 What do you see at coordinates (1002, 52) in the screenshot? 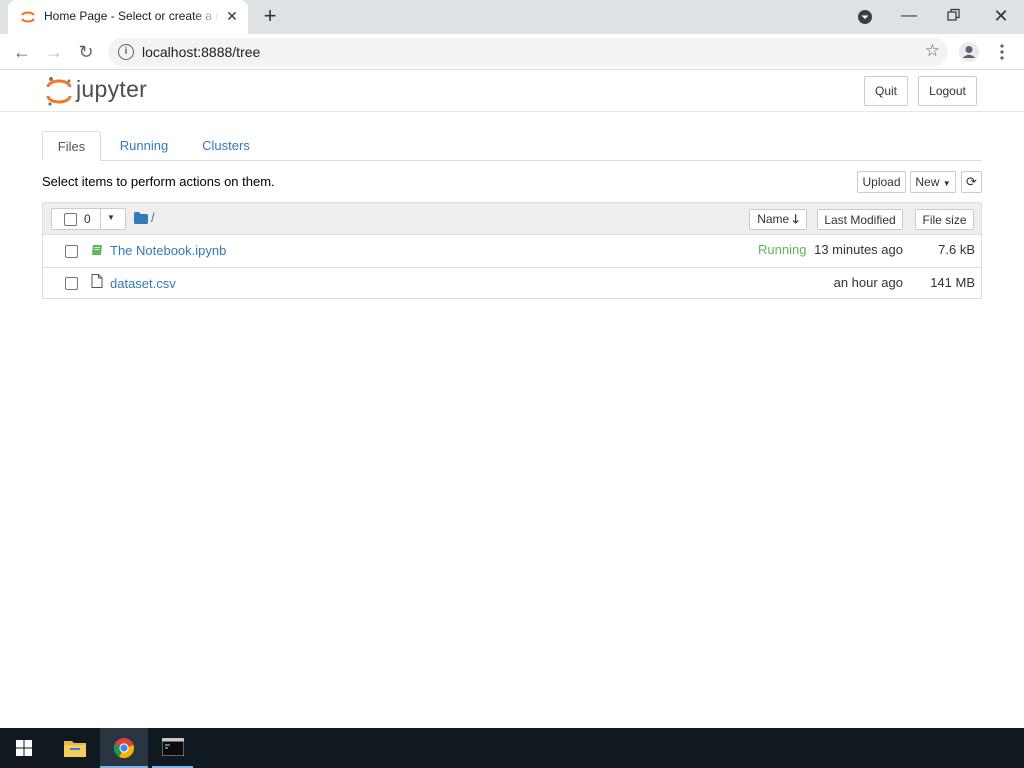
I see `browser-menu-icon` at bounding box center [1002, 52].